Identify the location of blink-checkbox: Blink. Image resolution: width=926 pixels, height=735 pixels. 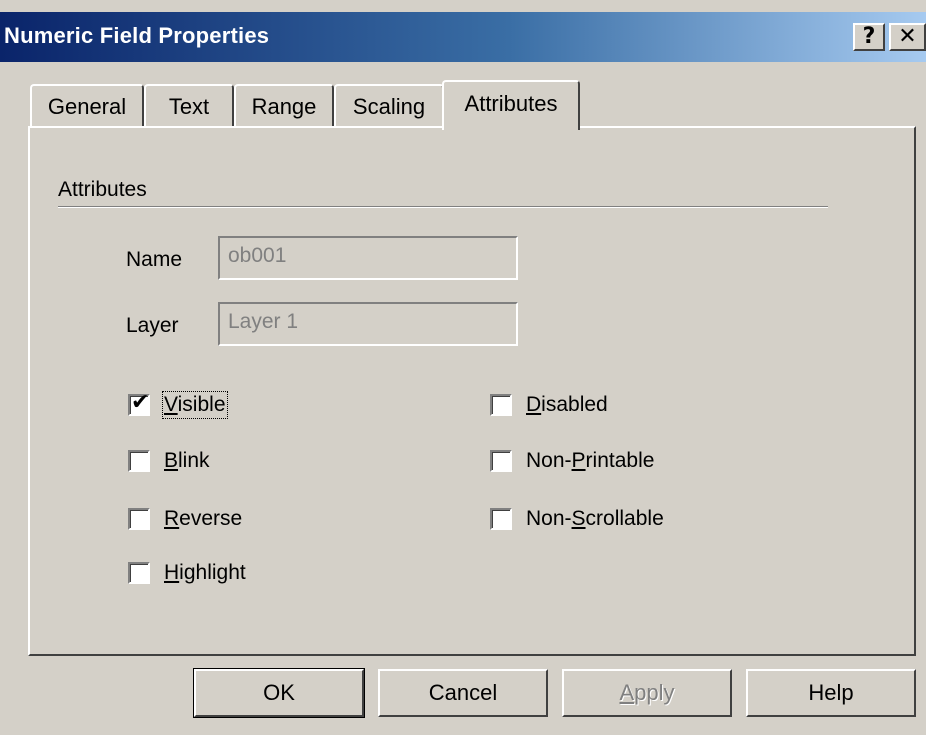
(169, 461).